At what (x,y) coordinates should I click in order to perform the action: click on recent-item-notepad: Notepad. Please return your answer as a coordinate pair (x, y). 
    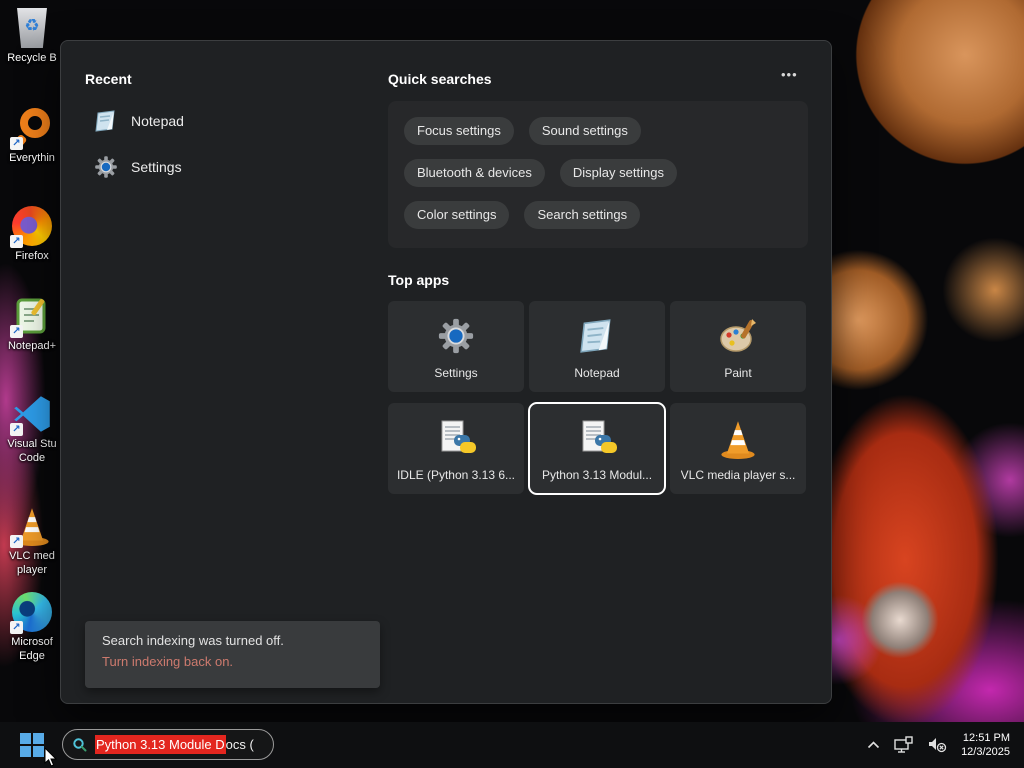
    Looking at the image, I should click on (139, 121).